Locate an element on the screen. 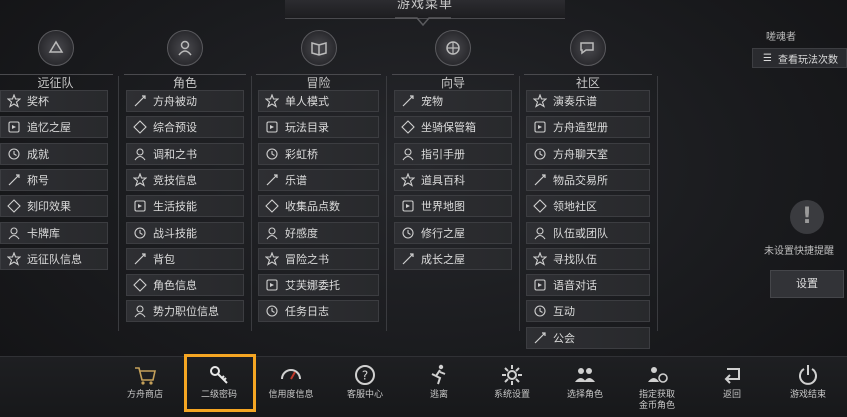 The height and width of the screenshot is (417, 847). menu-item: 方舟被动 is located at coordinates (185, 101).